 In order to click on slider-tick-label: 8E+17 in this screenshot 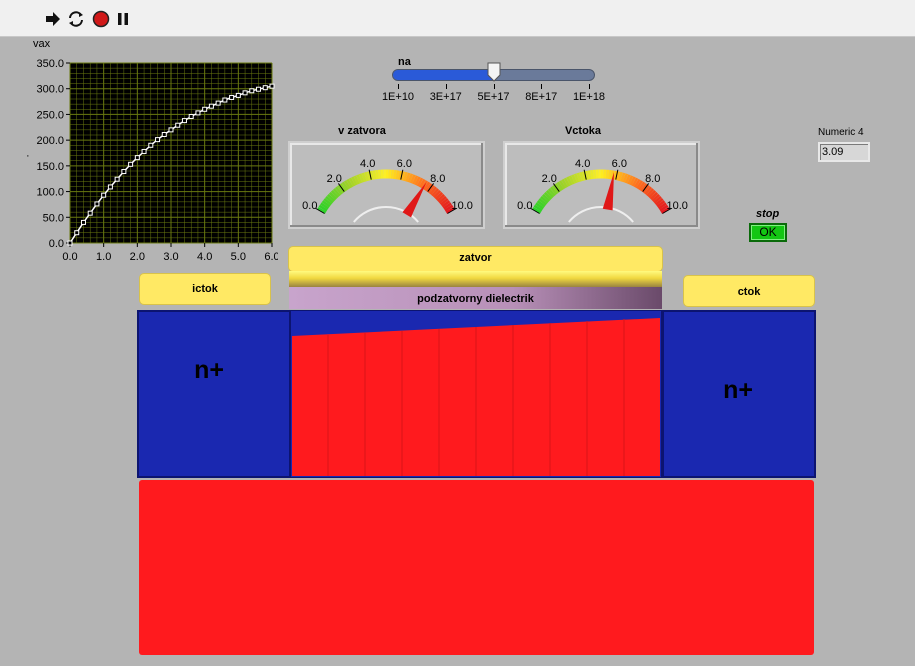, I will do `click(541, 97)`.